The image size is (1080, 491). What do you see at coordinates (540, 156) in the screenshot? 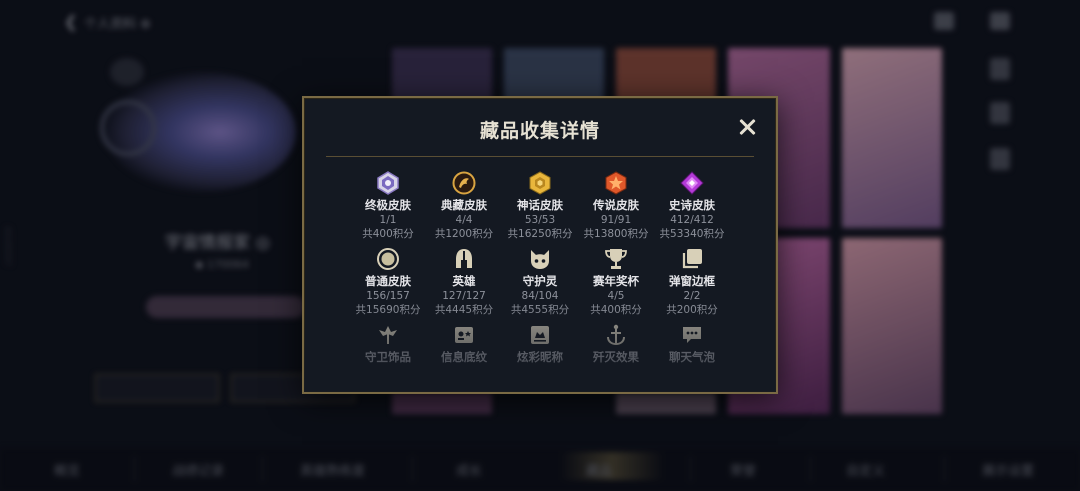
I see `modal-divider` at bounding box center [540, 156].